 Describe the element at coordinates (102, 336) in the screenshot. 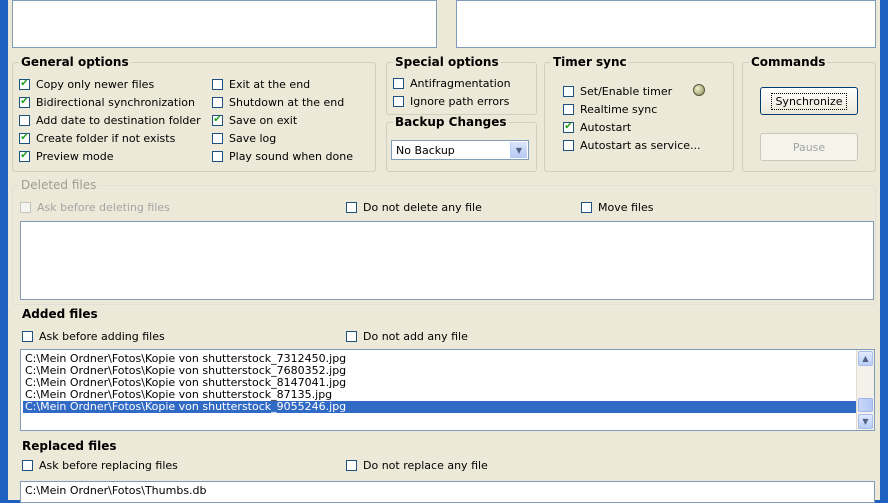

I see `ask-before-adding-label: Ask before adding files` at that location.